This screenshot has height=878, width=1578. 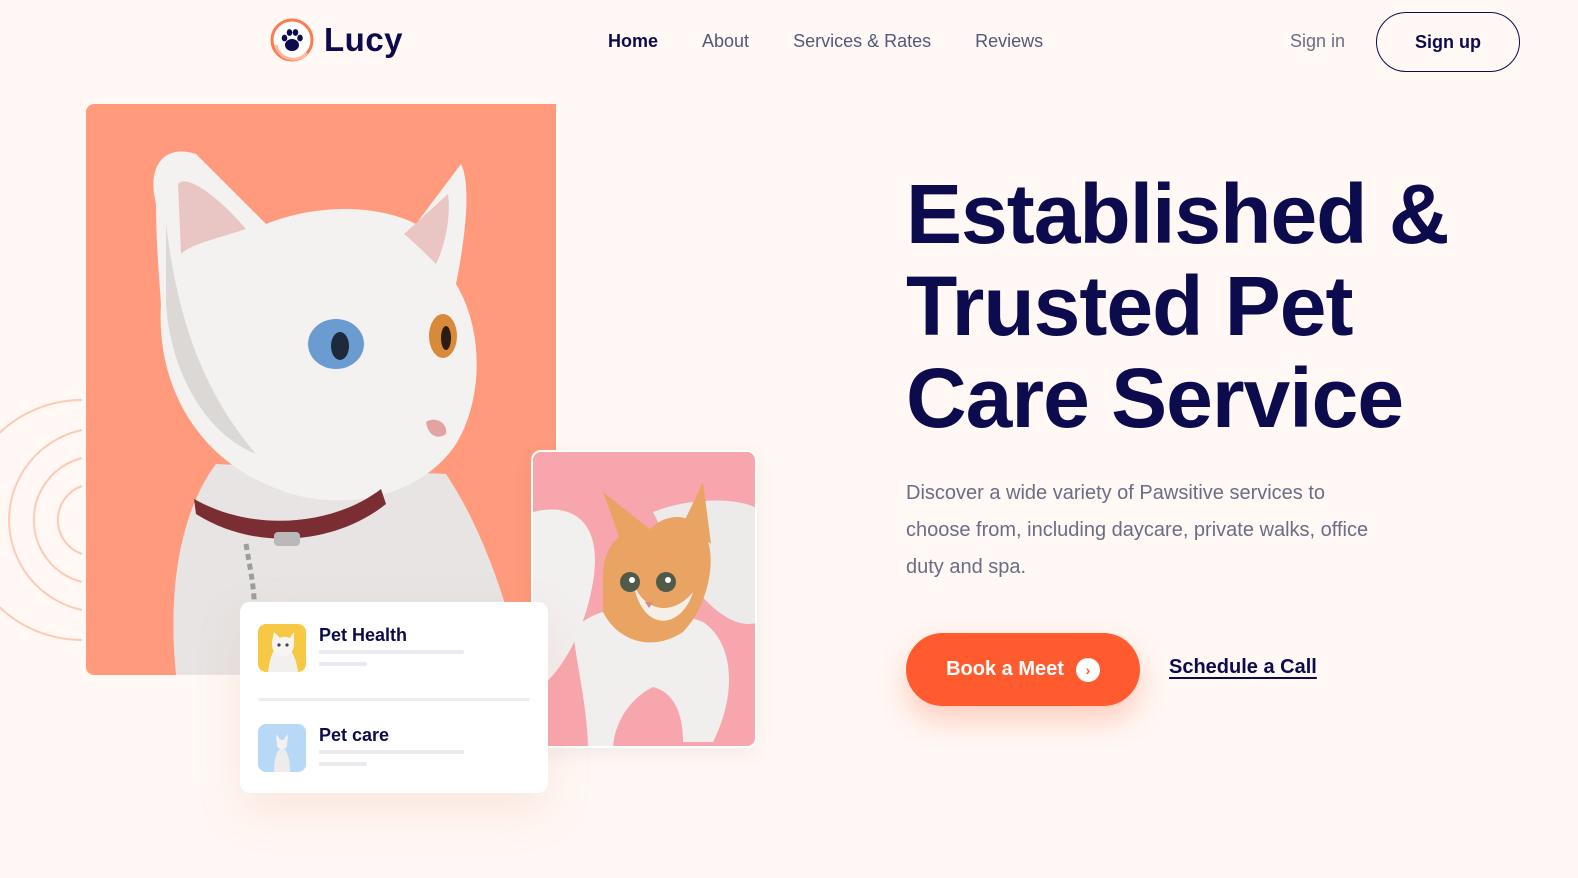 What do you see at coordinates (585, 160) in the screenshot?
I see `decorative-stripes` at bounding box center [585, 160].